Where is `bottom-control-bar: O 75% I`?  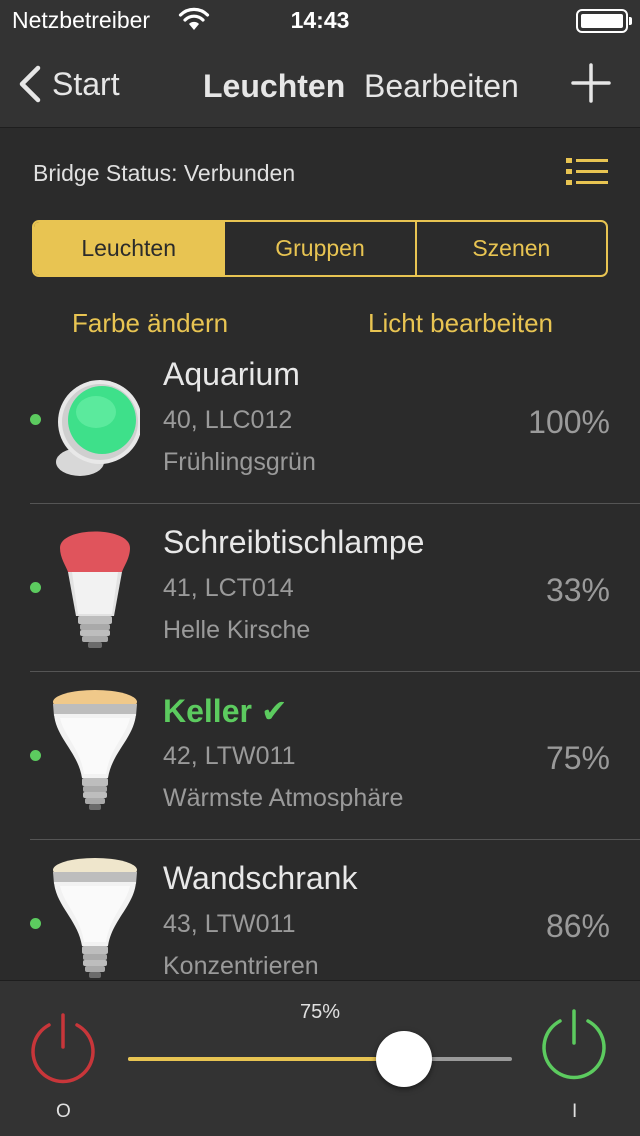 bottom-control-bar: O 75% I is located at coordinates (320, 1058).